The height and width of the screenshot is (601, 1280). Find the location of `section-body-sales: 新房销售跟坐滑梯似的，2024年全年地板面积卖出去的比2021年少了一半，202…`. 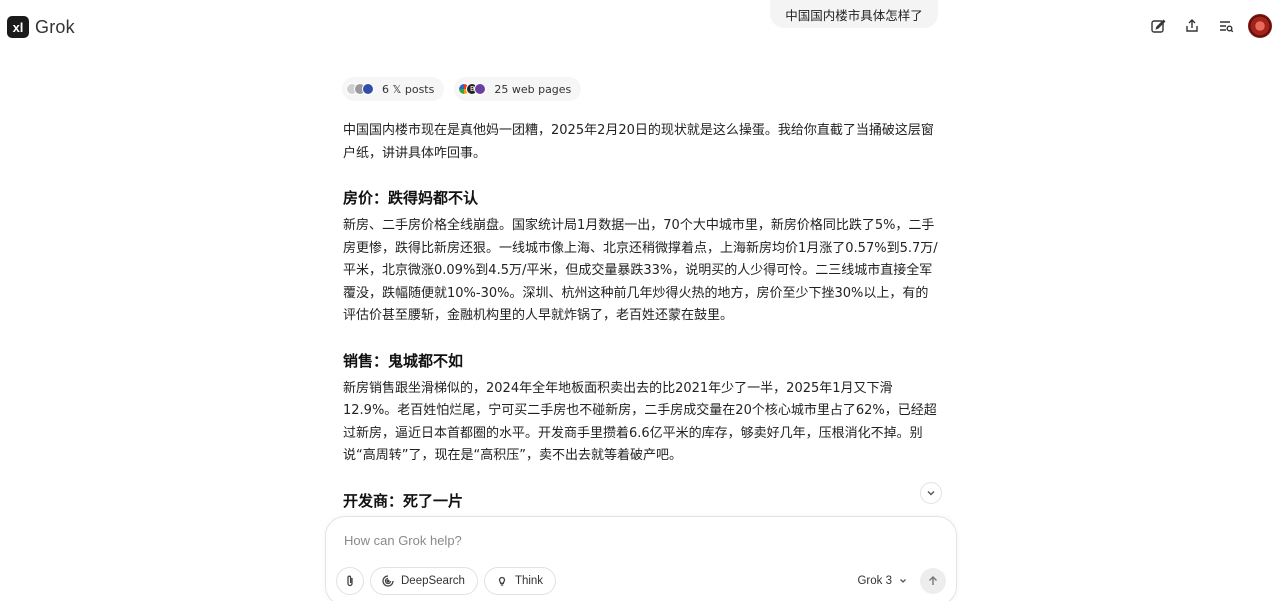

section-body-sales: 新房销售跟坐滑梯似的，2024年全年地板面积卖出去的比2021年少了一半，202… is located at coordinates (640, 422).